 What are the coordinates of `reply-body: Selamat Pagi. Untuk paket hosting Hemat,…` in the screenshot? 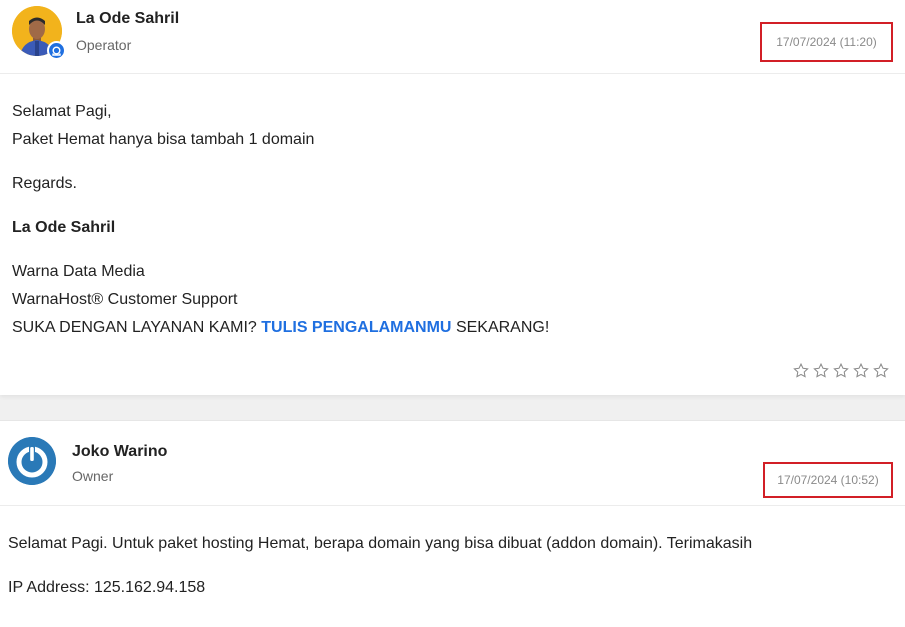 It's located at (380, 566).